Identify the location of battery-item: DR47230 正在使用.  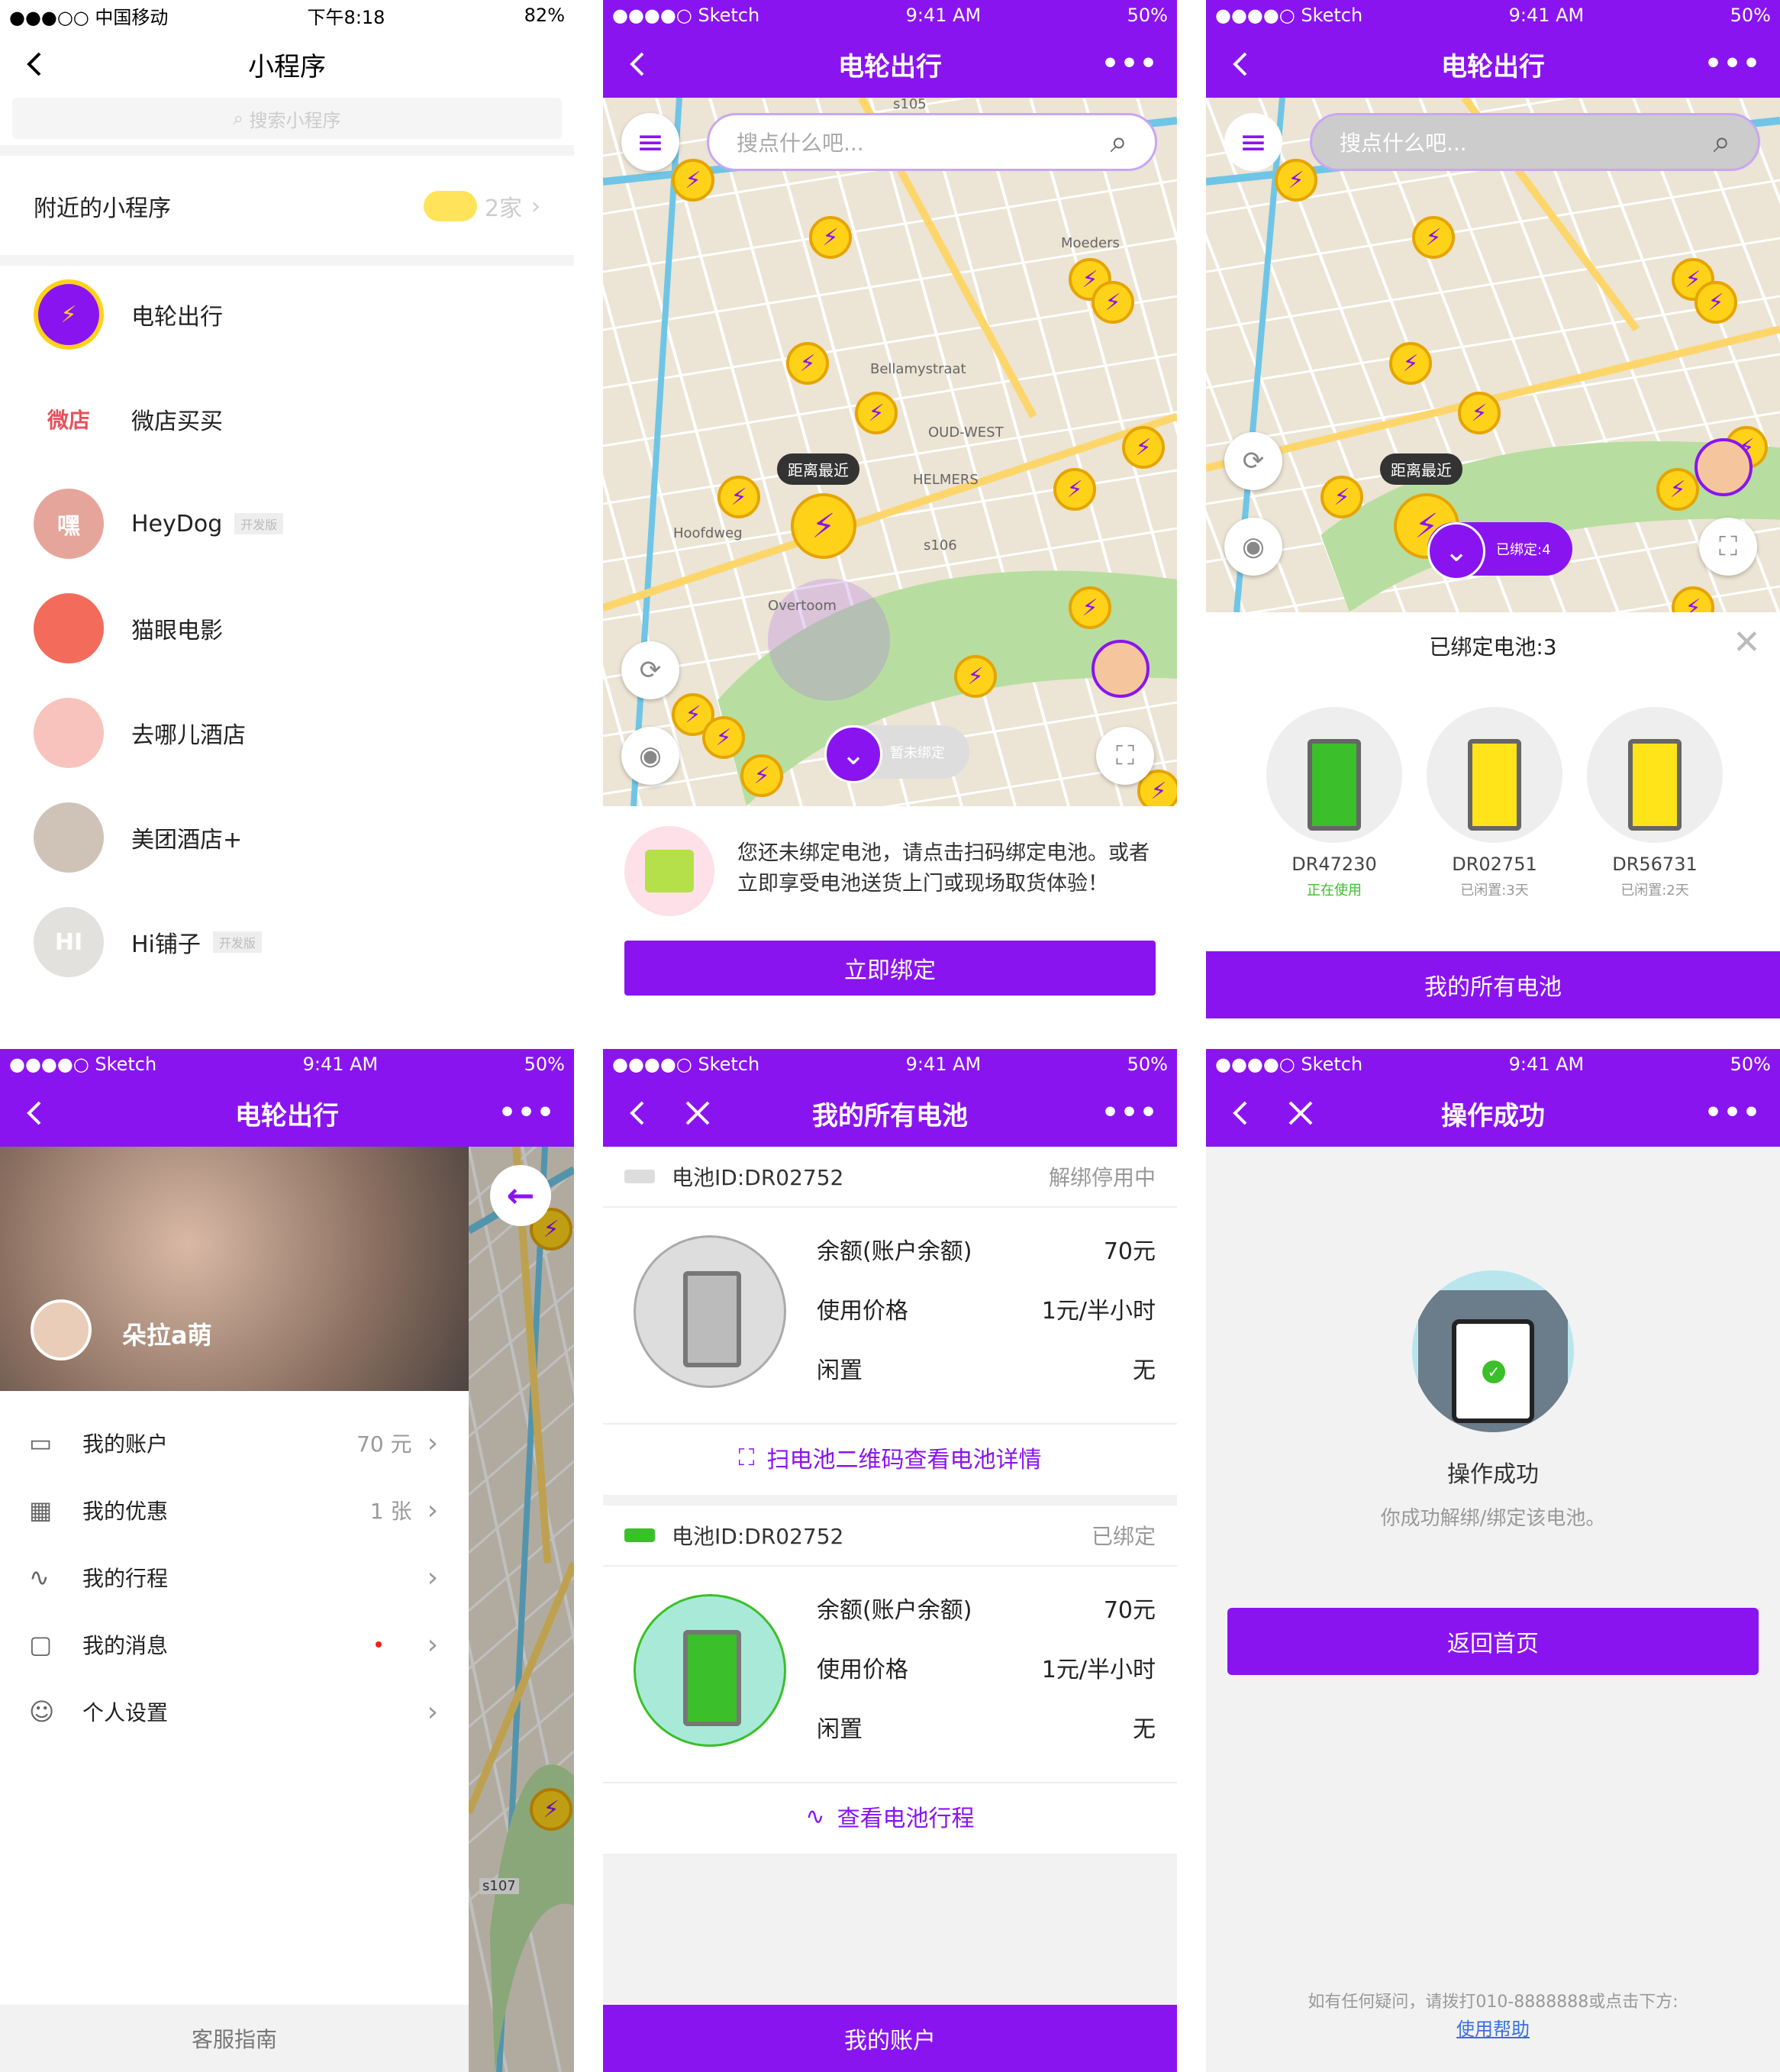
(1334, 810).